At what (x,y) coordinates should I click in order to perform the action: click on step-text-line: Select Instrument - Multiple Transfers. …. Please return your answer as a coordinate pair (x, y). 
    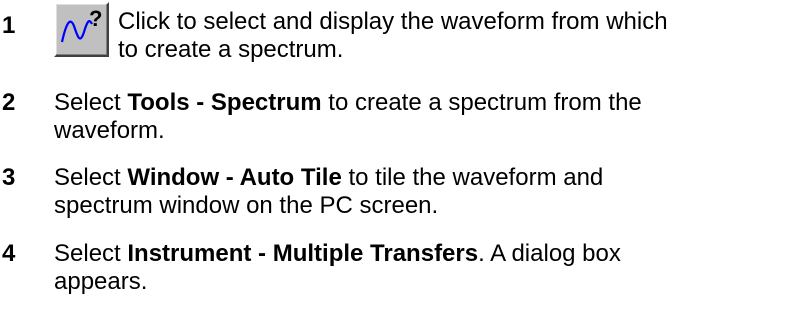
    Looking at the image, I should click on (430, 254).